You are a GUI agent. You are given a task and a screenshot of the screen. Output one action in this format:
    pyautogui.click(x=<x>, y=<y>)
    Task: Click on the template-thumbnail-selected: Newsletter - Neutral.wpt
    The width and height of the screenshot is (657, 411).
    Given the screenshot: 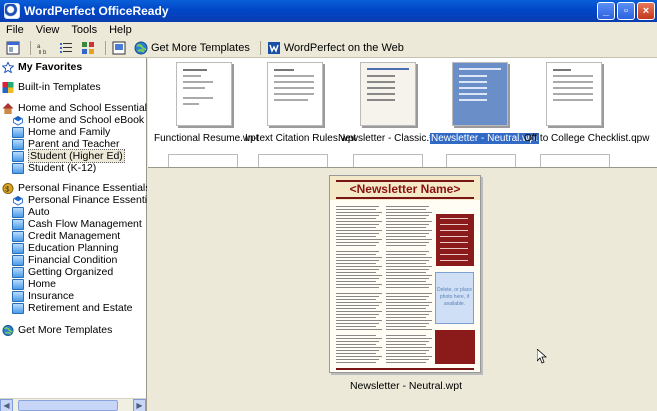 What is the action you would take?
    pyautogui.click(x=484, y=112)
    